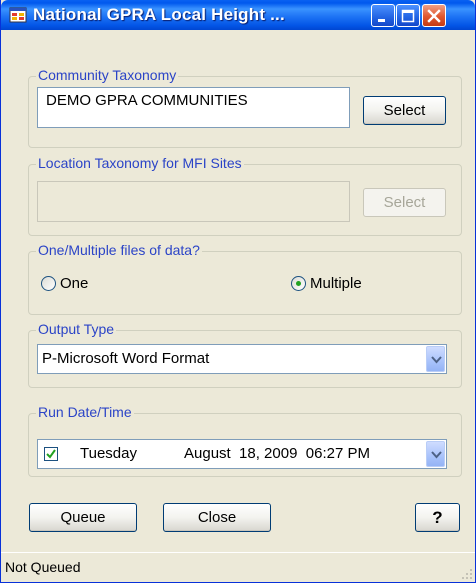  Describe the element at coordinates (126, 358) in the screenshot. I see `output-type-value: P-Microsoft Word Format` at that location.